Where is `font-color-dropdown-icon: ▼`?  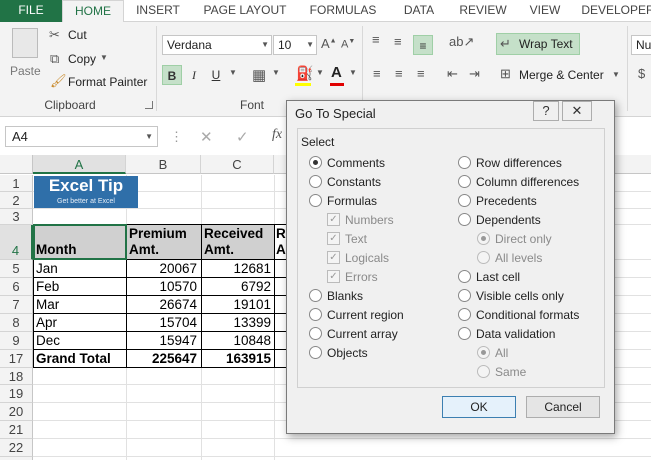 font-color-dropdown-icon: ▼ is located at coordinates (353, 72).